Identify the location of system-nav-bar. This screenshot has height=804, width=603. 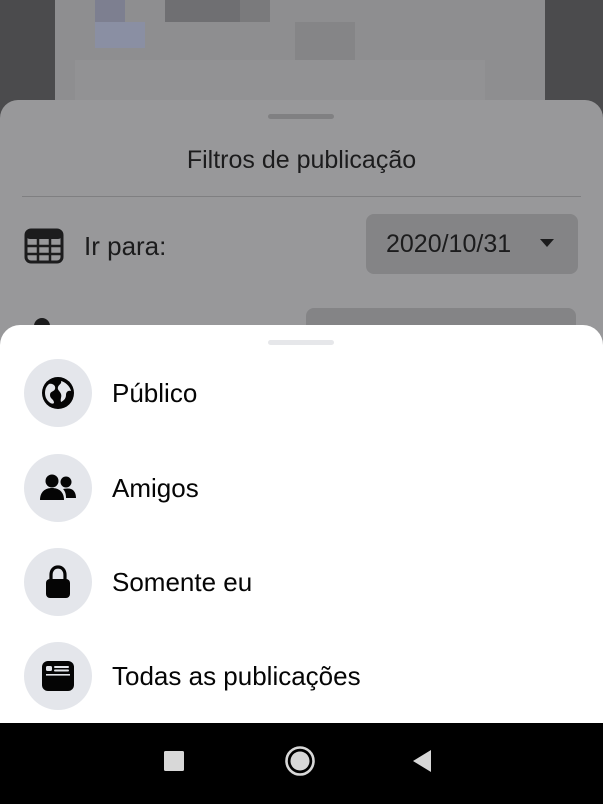
(301, 763).